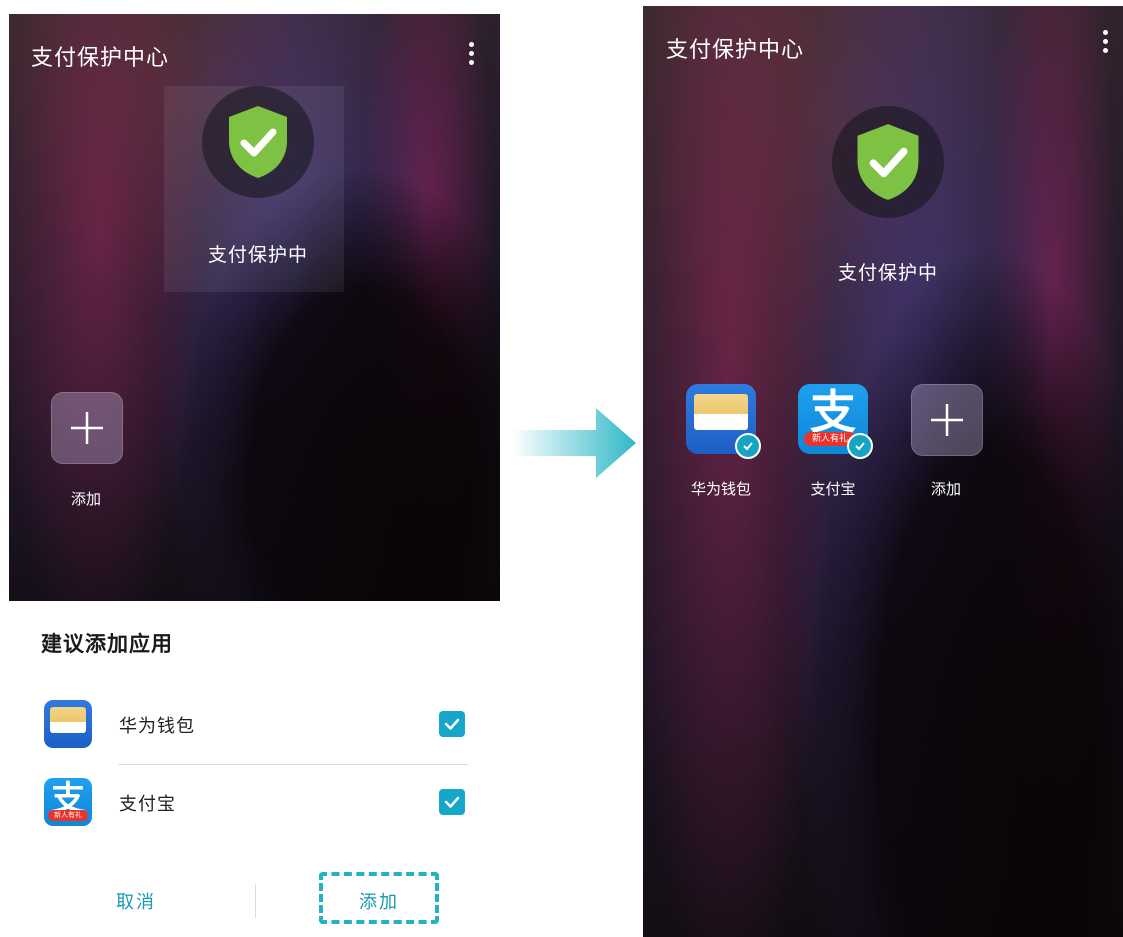 This screenshot has height=937, width=1123. I want to click on huawei-wallet-icon, so click(68, 724).